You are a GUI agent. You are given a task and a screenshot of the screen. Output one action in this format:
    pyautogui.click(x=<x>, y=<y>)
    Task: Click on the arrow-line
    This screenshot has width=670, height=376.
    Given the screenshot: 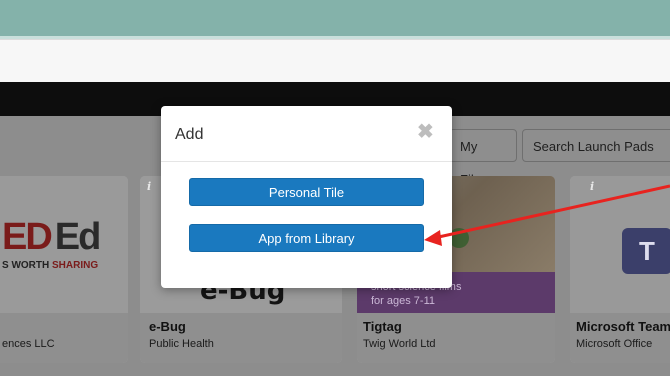 What is the action you would take?
    pyautogui.click(x=551, y=212)
    